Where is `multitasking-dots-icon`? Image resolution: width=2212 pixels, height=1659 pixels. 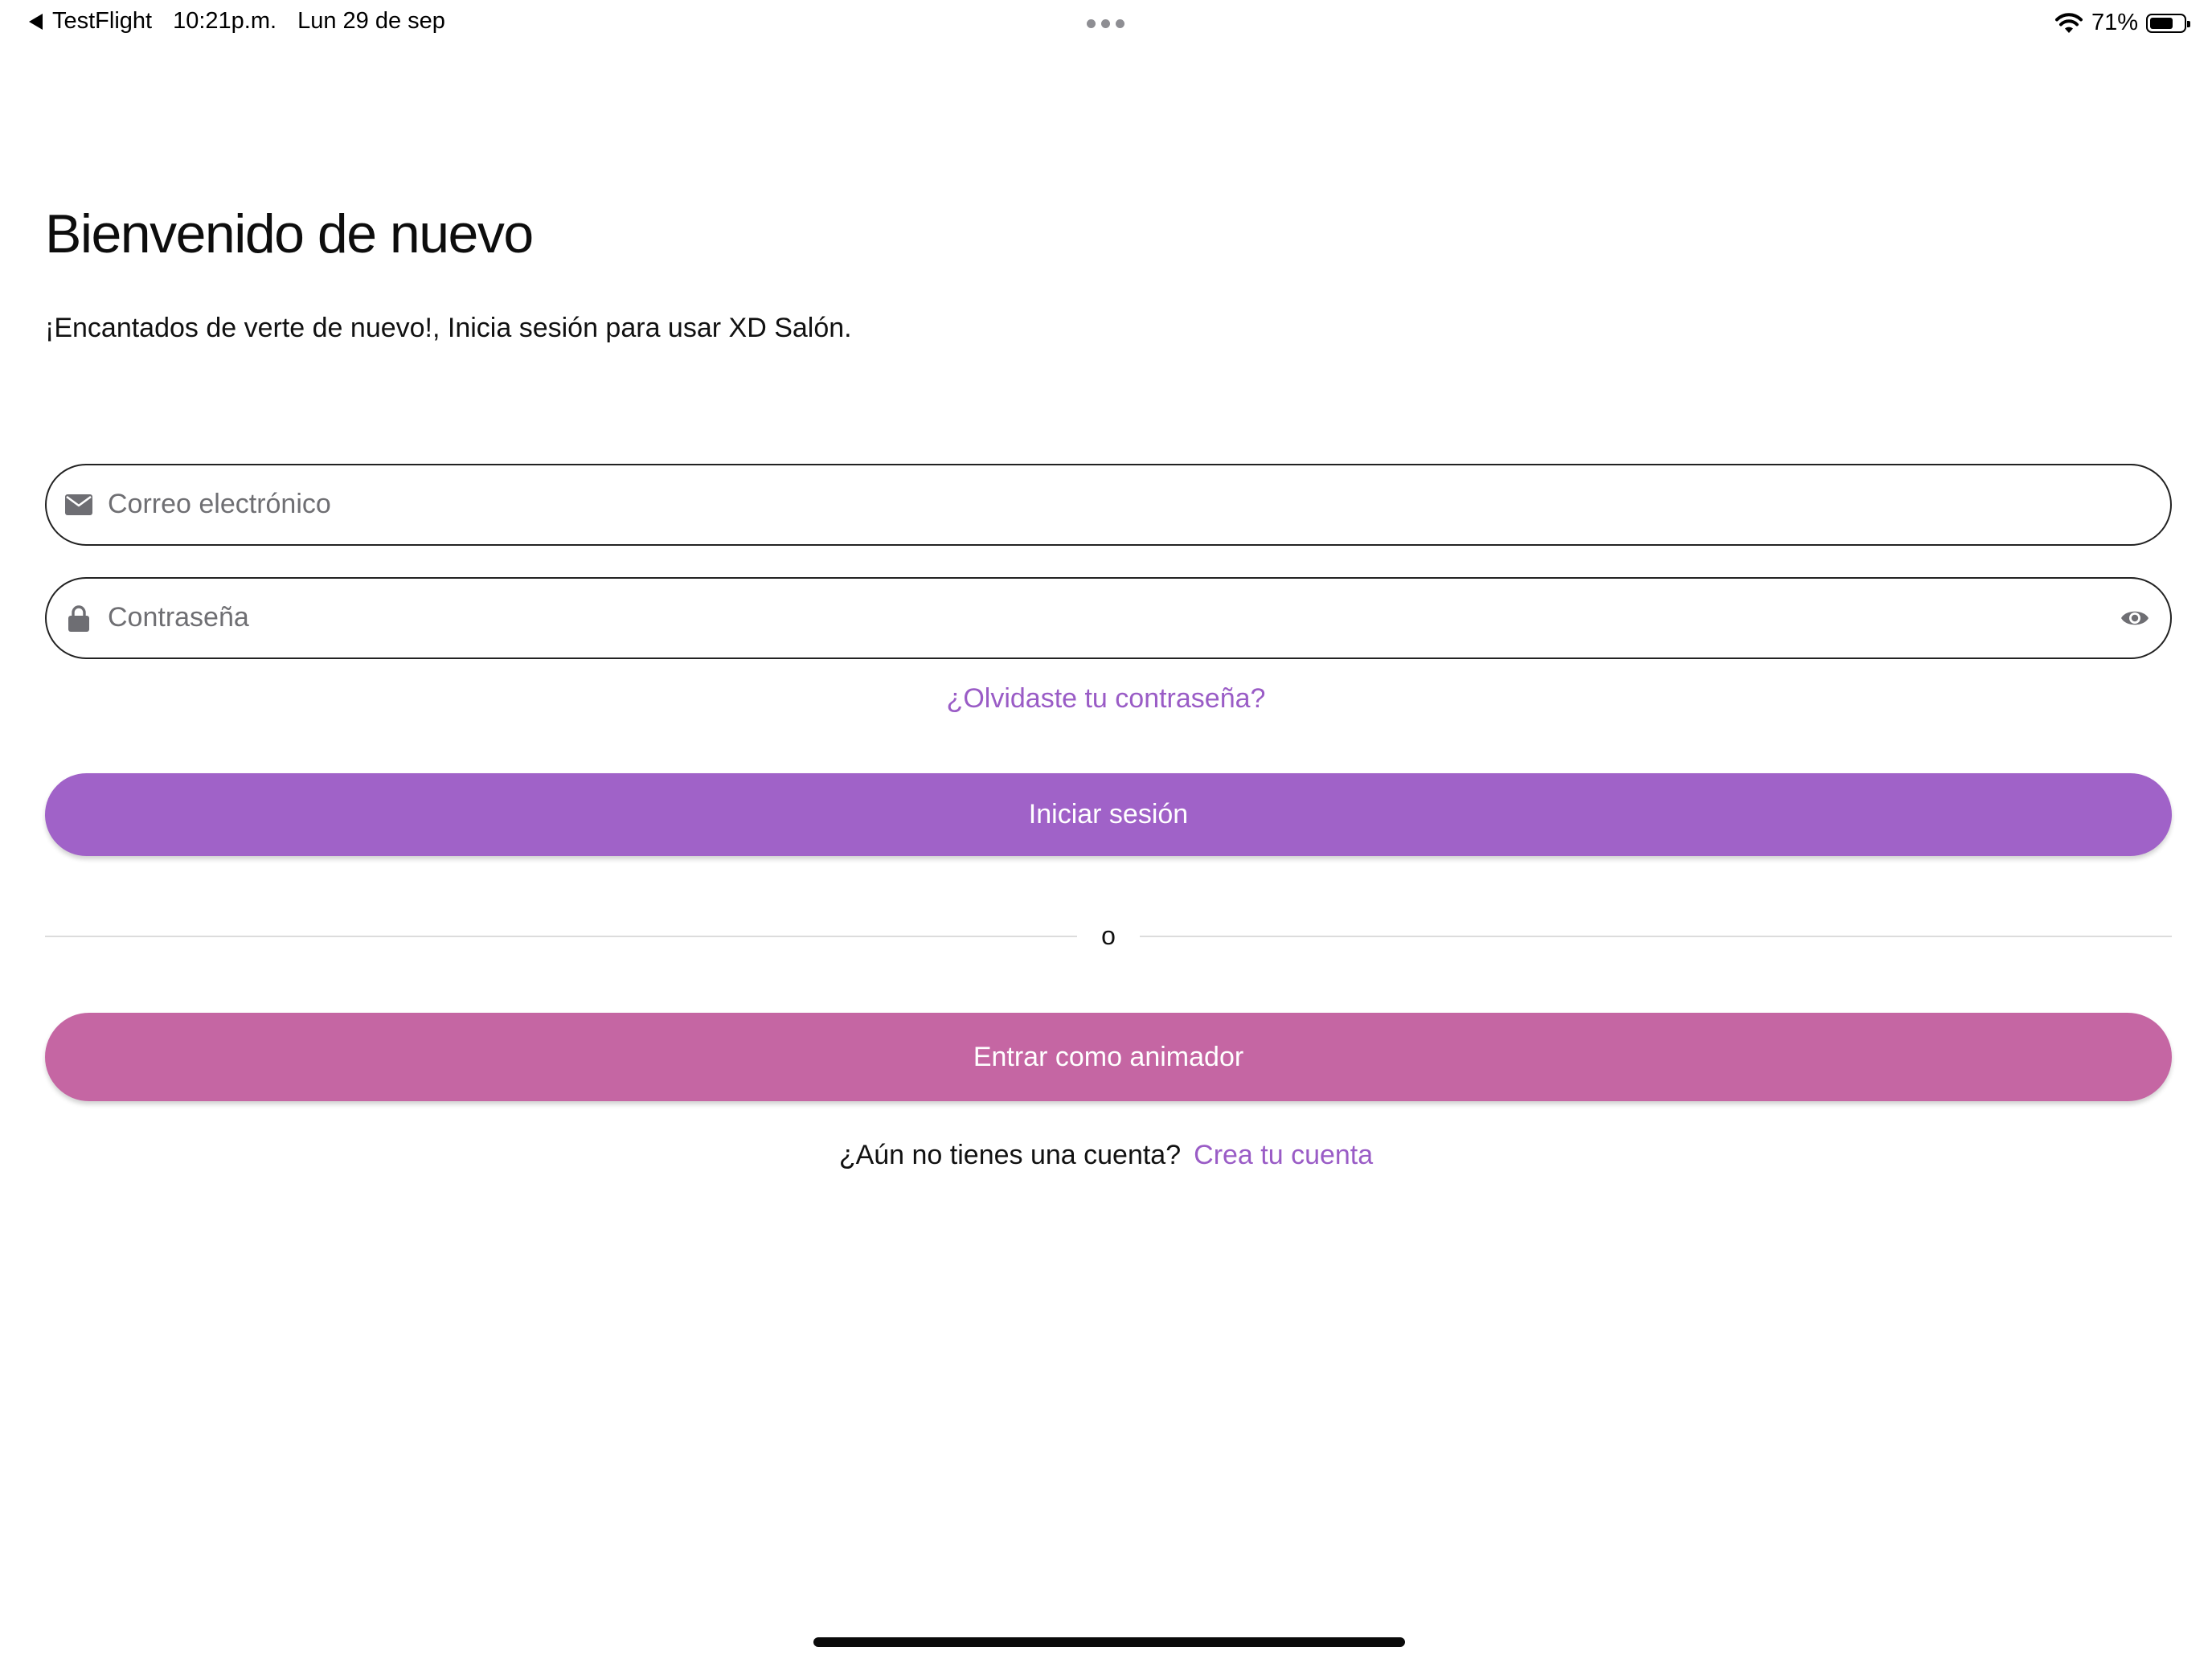 multitasking-dots-icon is located at coordinates (1105, 23).